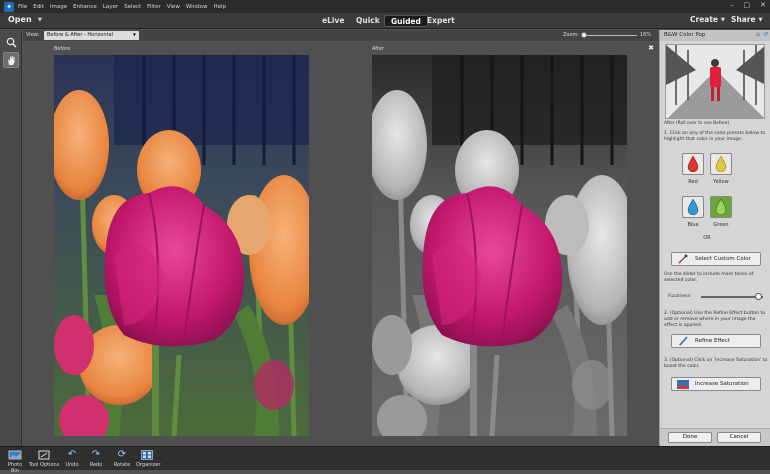  Describe the element at coordinates (723, 259) in the screenshot. I see `select-custom-color-label: Select Custom Color` at that location.